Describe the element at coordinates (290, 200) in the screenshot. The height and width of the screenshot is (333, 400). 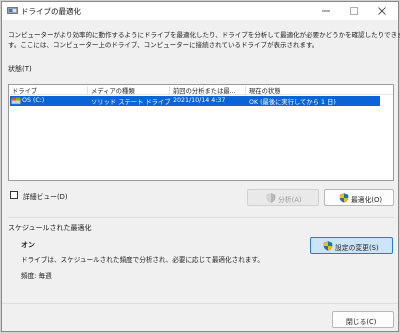
I see `analyze-button-label: 分析(A)` at that location.